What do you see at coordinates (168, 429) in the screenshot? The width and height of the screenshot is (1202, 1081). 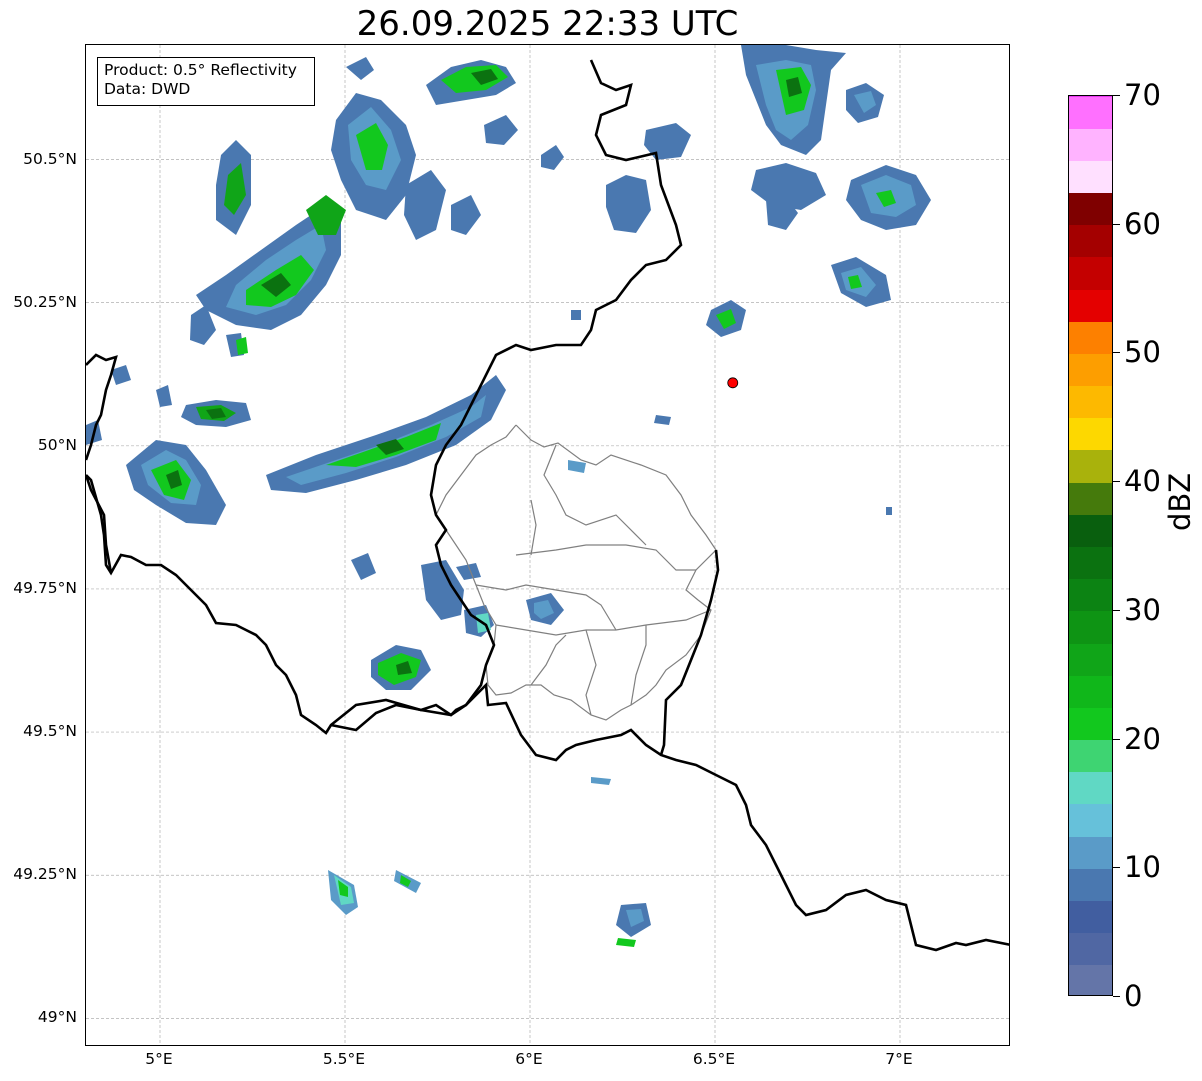 I see `echo-cluster-west` at bounding box center [168, 429].